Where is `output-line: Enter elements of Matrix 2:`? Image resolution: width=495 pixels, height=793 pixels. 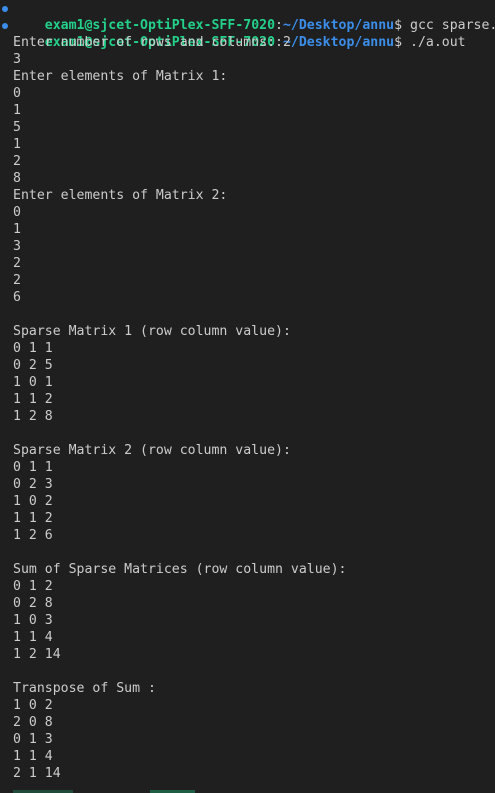
output-line: Enter elements of Matrix 2: is located at coordinates (120, 195).